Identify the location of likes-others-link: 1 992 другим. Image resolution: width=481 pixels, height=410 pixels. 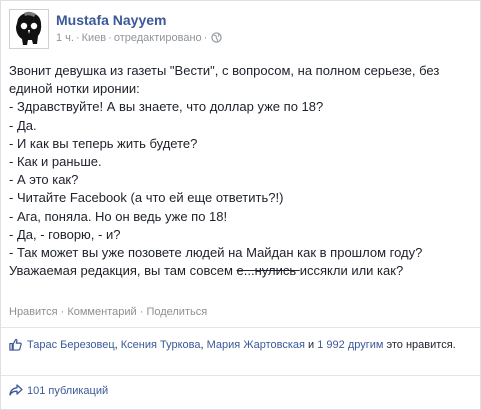
(350, 345).